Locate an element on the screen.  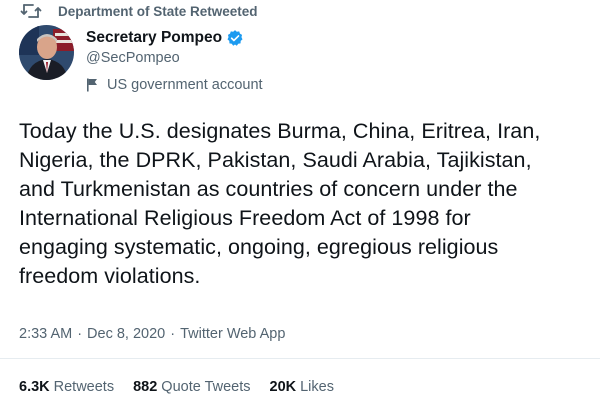
government-account-label: US government account is located at coordinates (174, 85).